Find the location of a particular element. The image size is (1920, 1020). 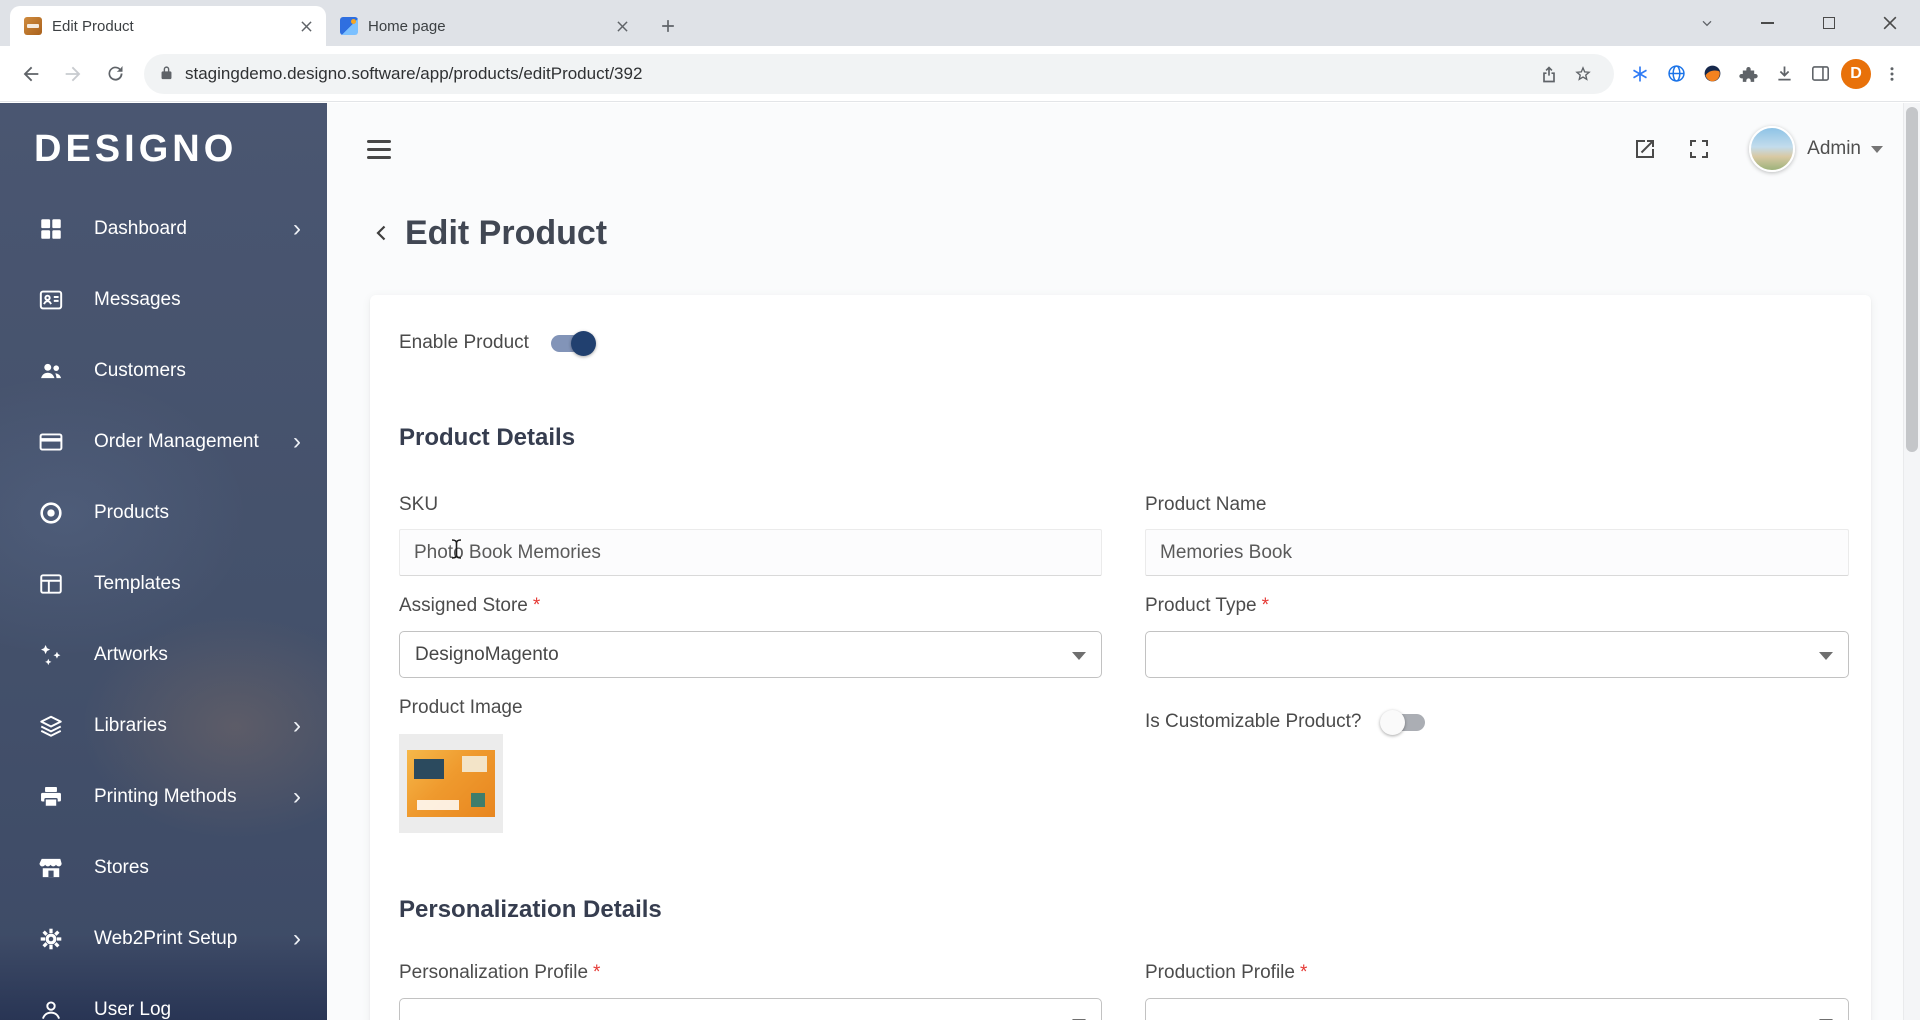

enable-product-row: Enable Product is located at coordinates (1124, 343).